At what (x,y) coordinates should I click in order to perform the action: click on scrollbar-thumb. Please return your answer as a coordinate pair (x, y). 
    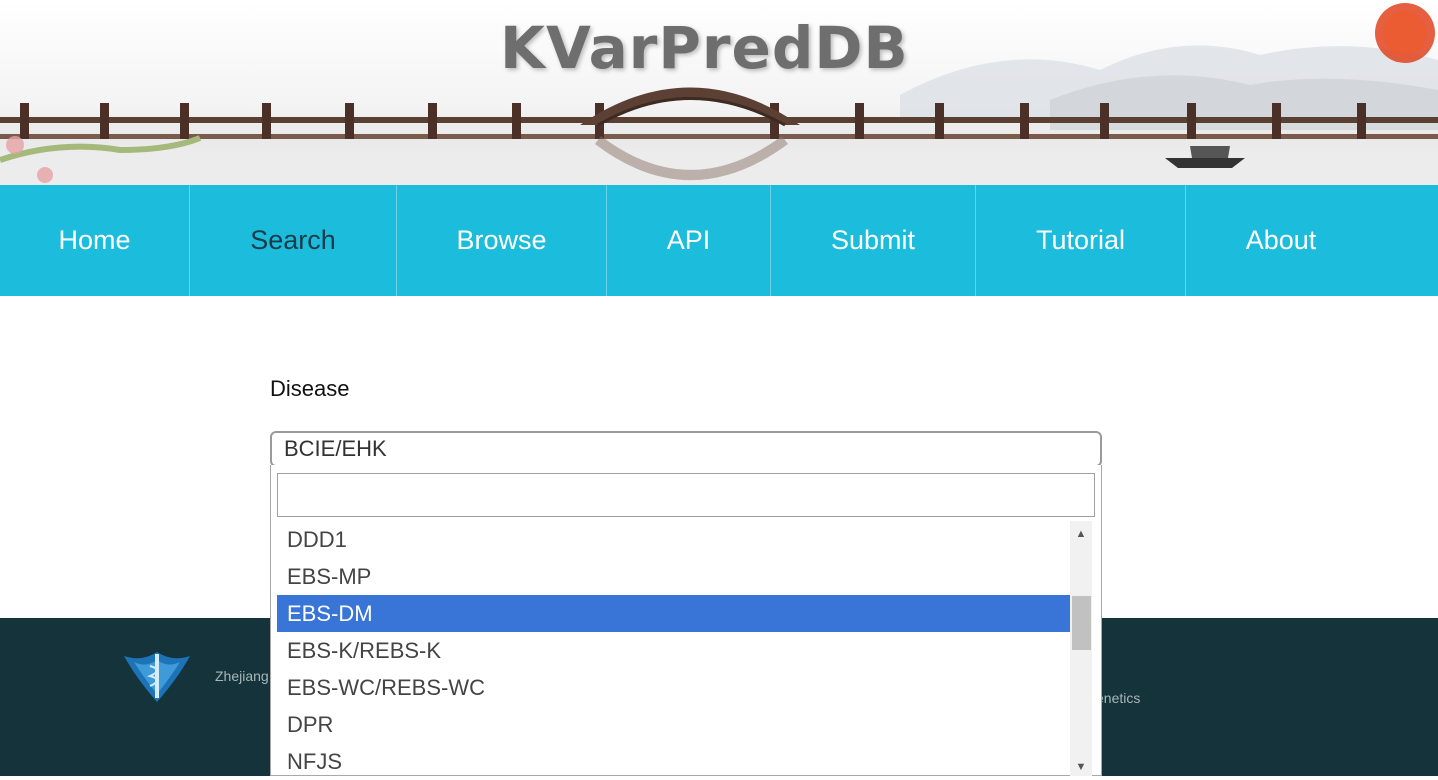
    Looking at the image, I should click on (1081, 623).